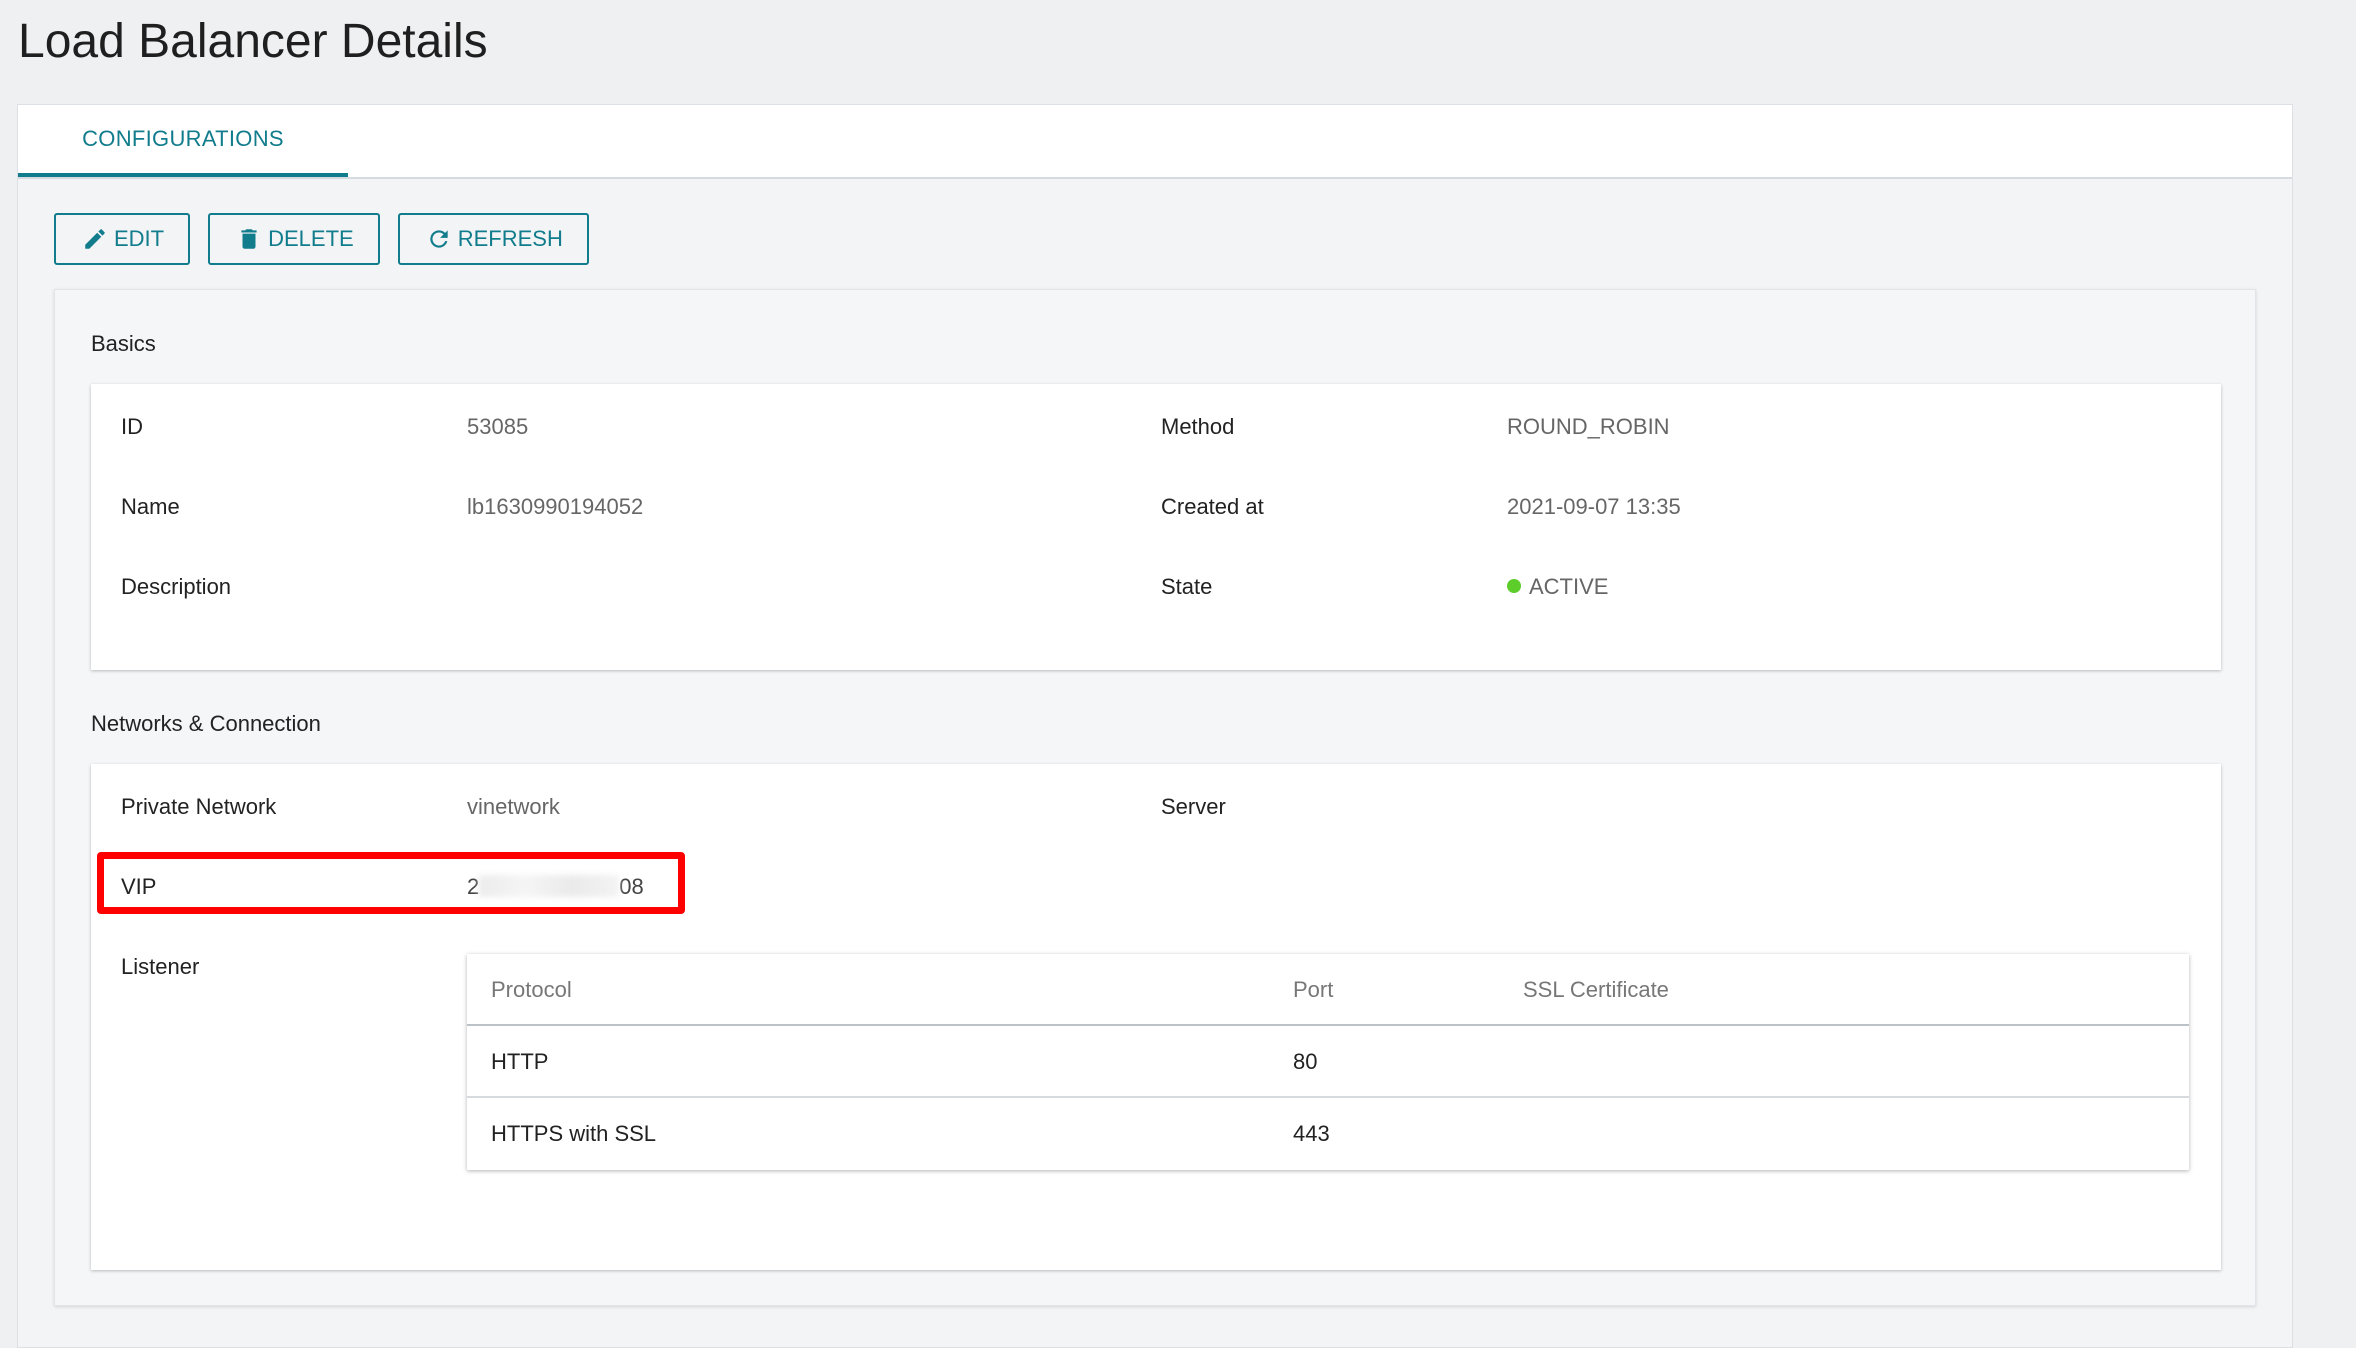 The width and height of the screenshot is (2356, 1348). I want to click on delete-button: DELETE, so click(294, 239).